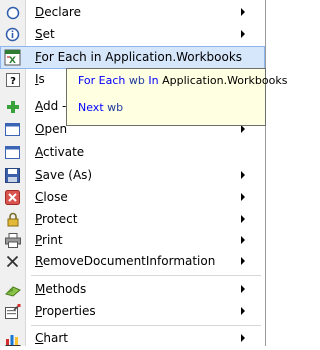 Image resolution: width=320 pixels, height=350 pixels. Describe the element at coordinates (139, 57) in the screenshot. I see `menu-item-label: For Each in Application.Workbooks` at that location.